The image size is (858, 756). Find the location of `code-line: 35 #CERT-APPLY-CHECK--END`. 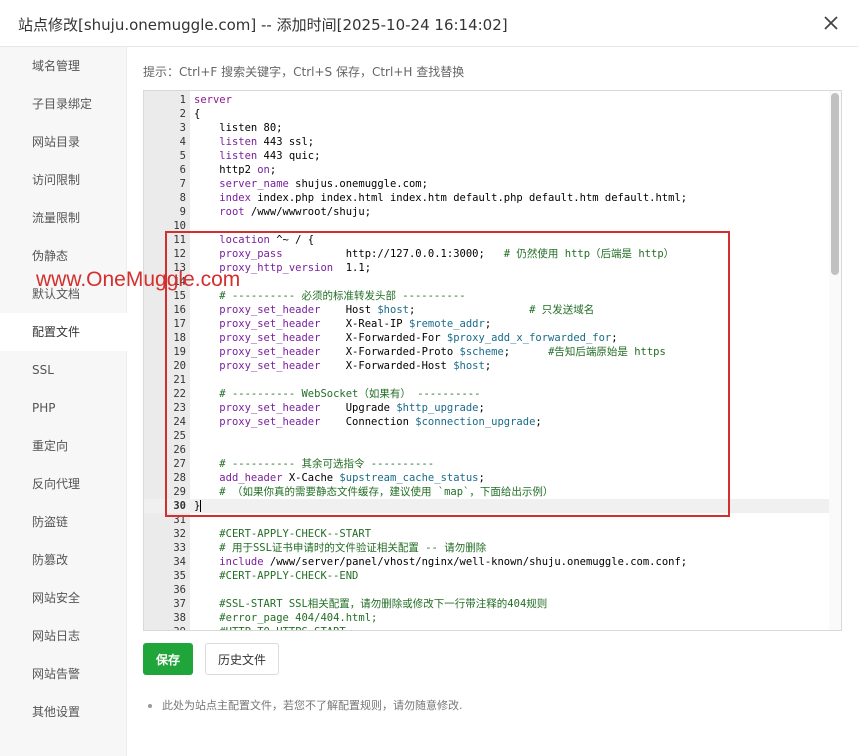

code-line: 35 #CERT-APPLY-CHECK--END is located at coordinates (487, 576).